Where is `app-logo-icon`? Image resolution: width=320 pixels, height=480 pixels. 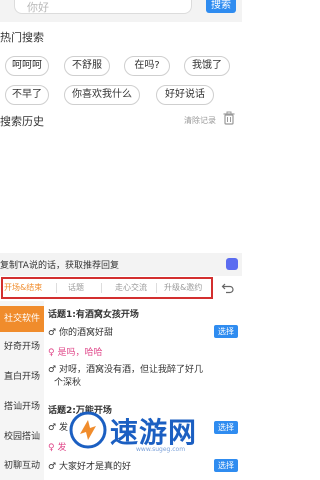 app-logo-icon is located at coordinates (232, 264).